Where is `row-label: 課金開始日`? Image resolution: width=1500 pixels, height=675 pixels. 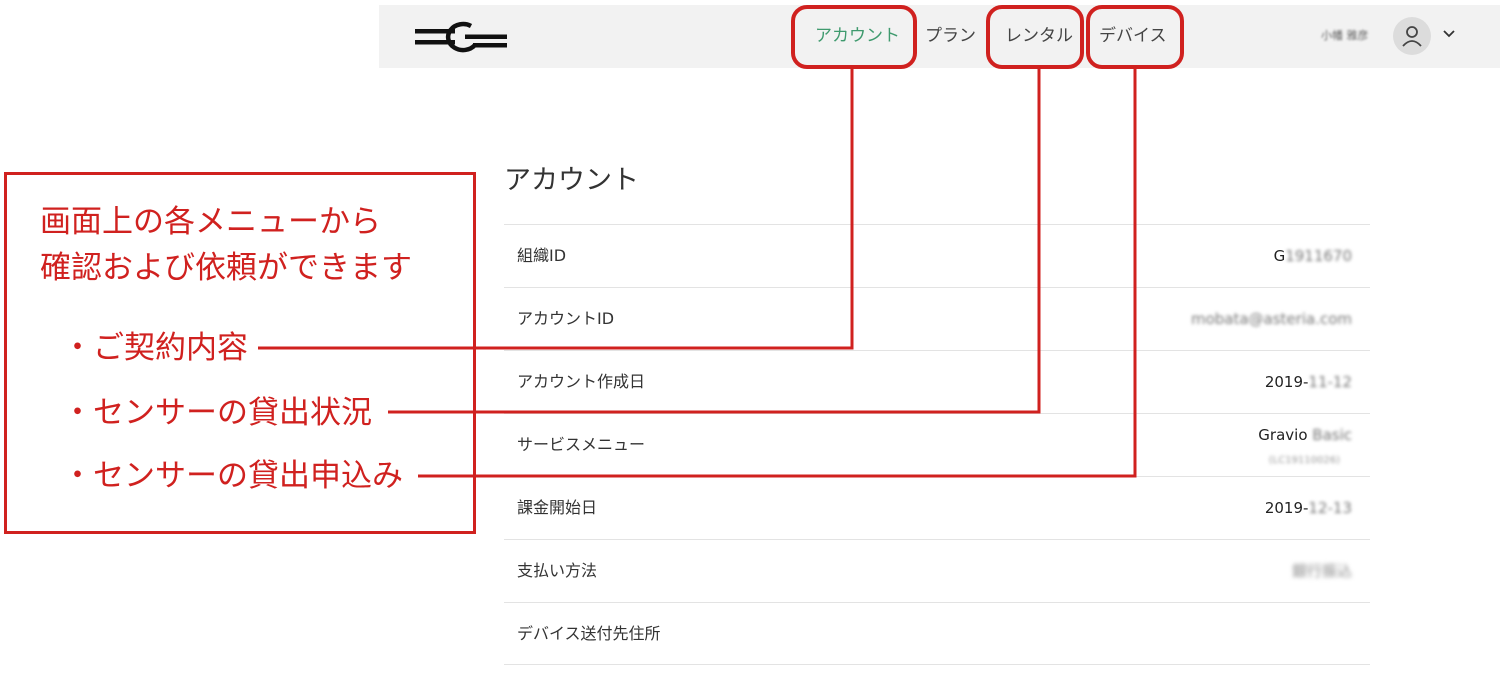 row-label: 課金開始日 is located at coordinates (557, 507).